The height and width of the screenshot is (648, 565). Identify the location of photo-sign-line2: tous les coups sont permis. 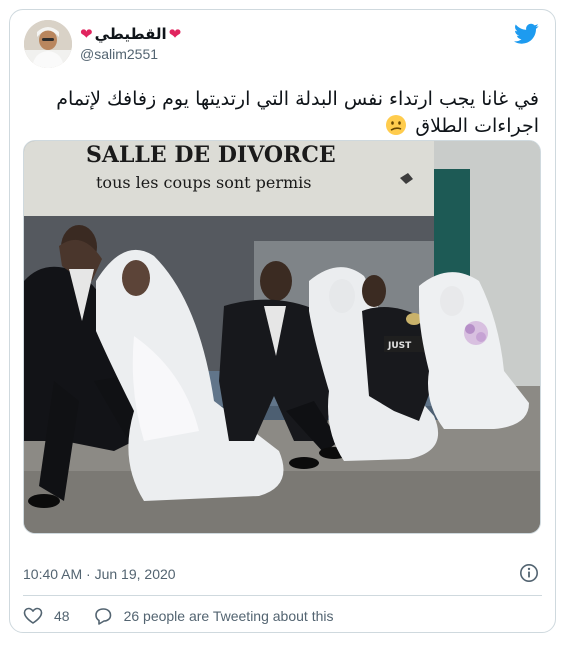
(204, 182).